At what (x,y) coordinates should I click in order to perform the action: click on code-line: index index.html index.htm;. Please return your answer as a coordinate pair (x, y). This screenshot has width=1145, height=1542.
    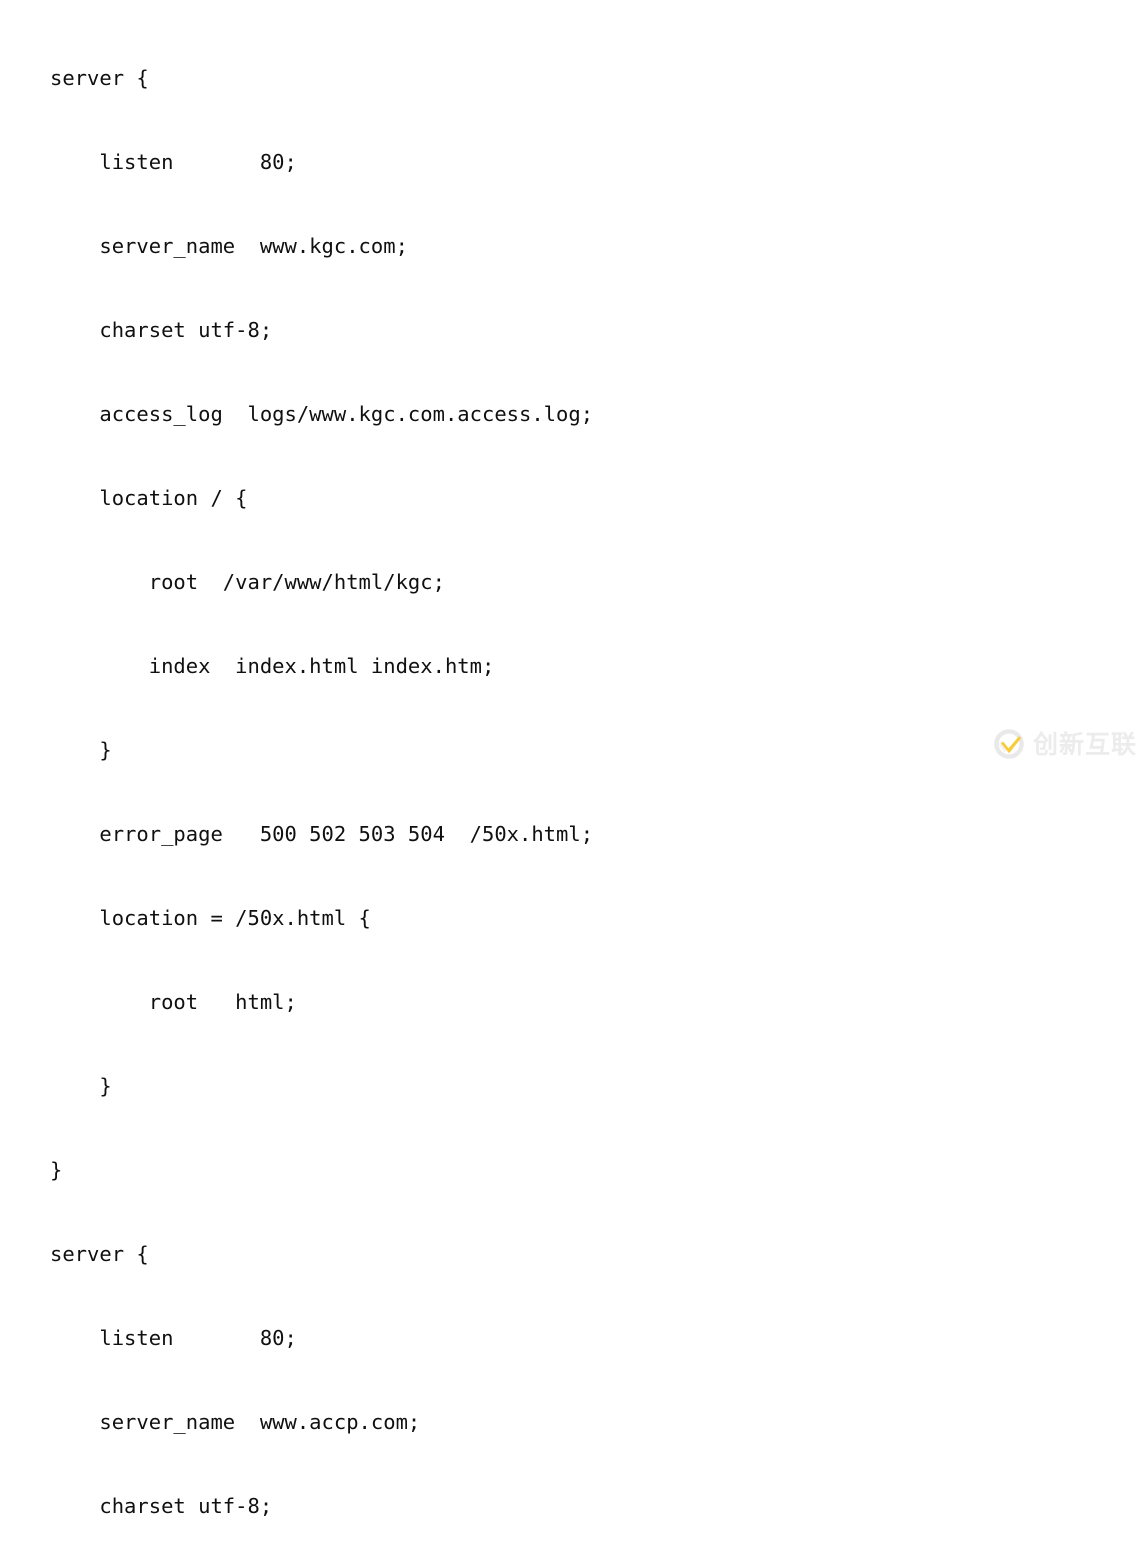
    Looking at the image, I should click on (272, 666).